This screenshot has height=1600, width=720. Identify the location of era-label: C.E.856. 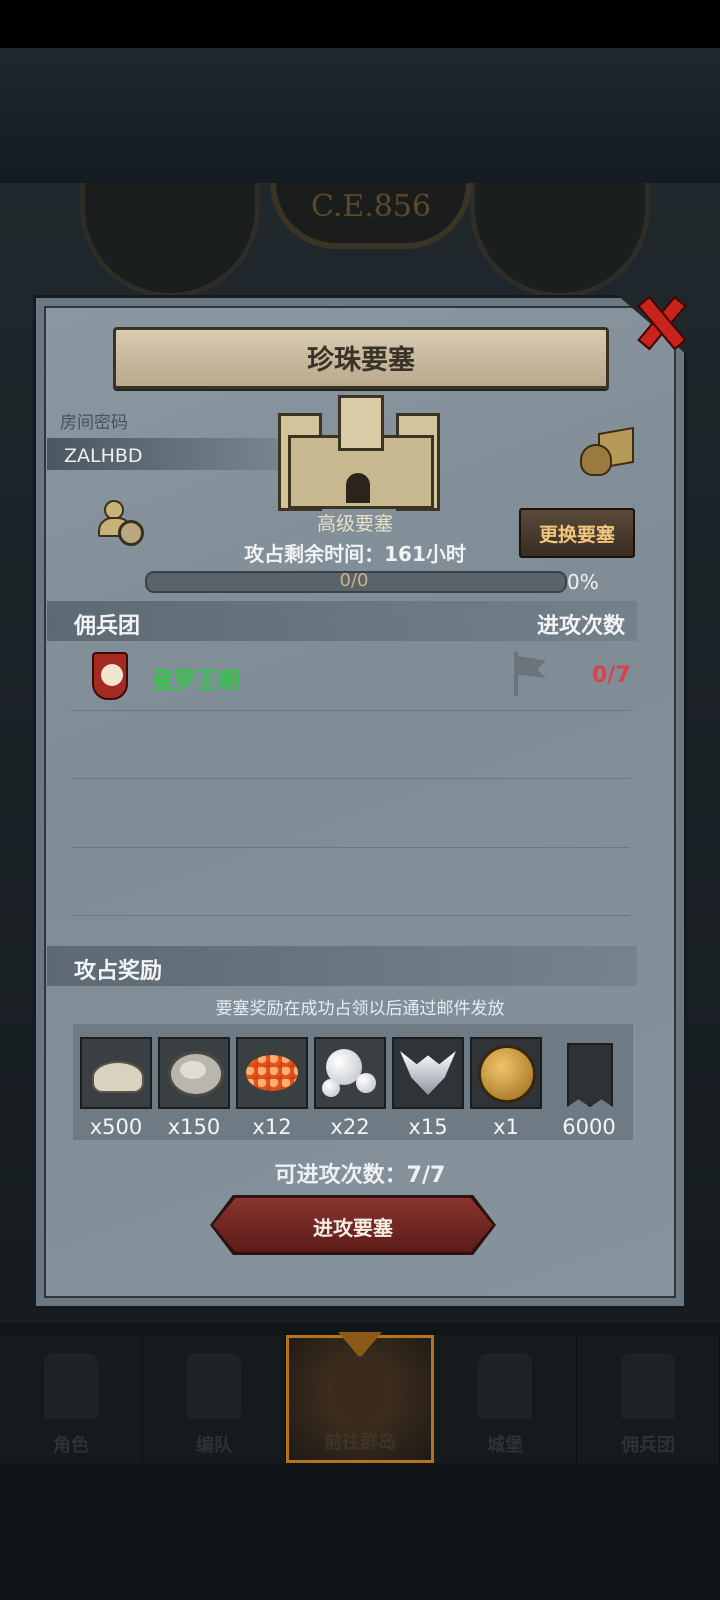
(371, 206).